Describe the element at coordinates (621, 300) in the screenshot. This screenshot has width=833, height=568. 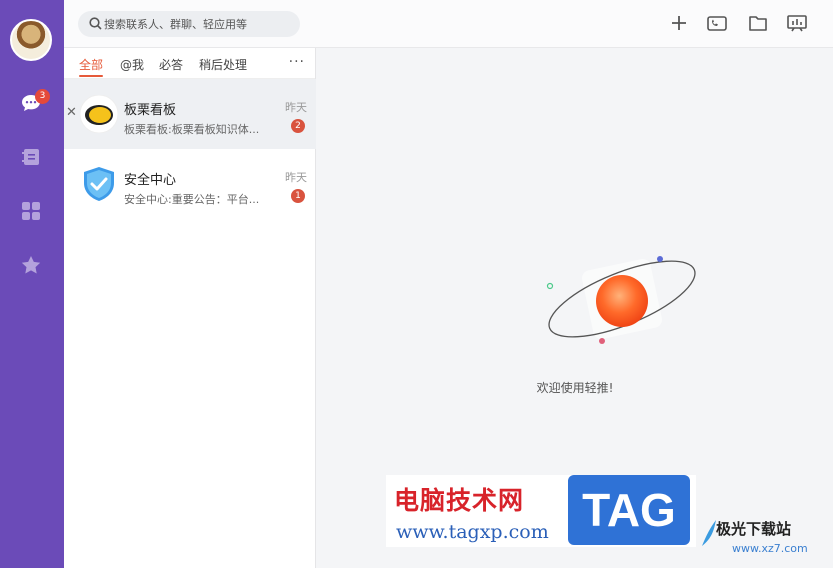
I see `welcome-illustration` at that location.